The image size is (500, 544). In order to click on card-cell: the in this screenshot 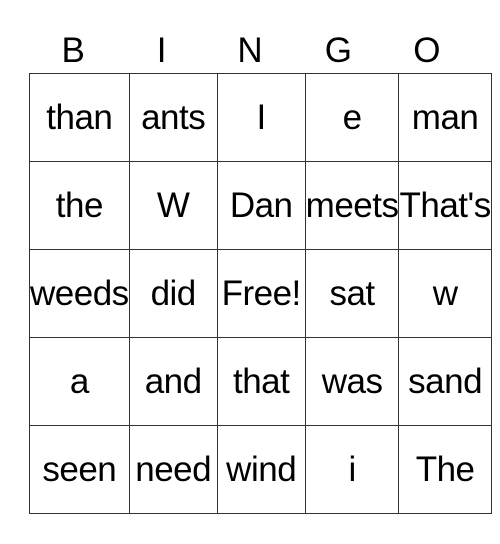, I will do `click(79, 205)`.